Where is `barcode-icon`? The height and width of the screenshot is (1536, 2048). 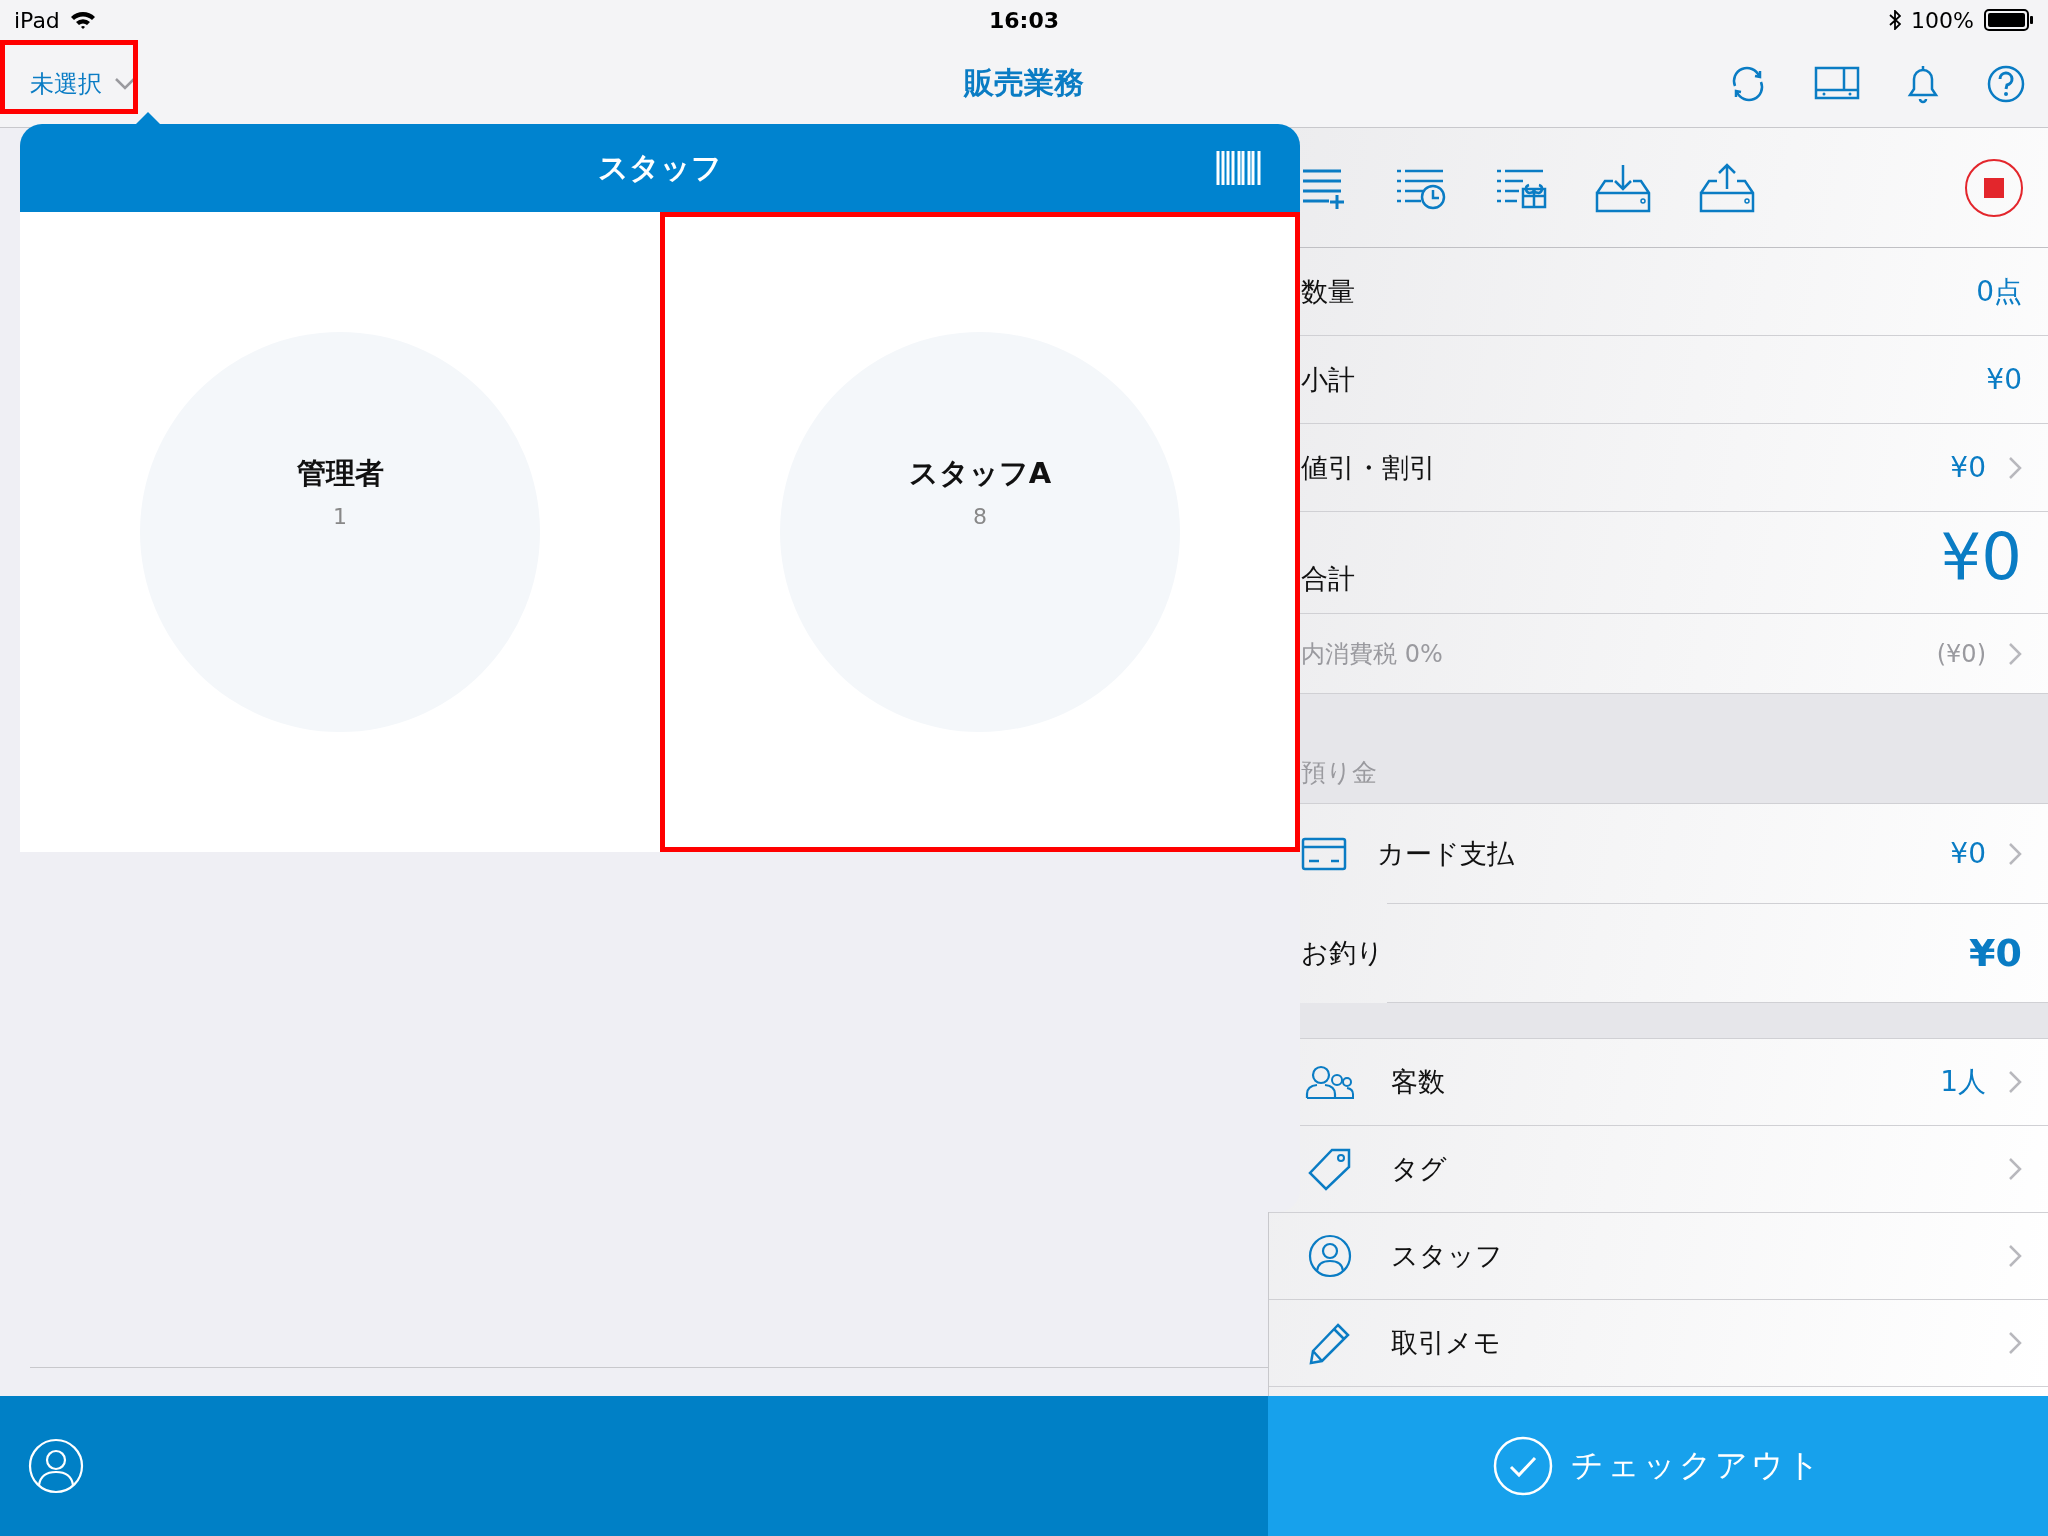 barcode-icon is located at coordinates (1239, 168).